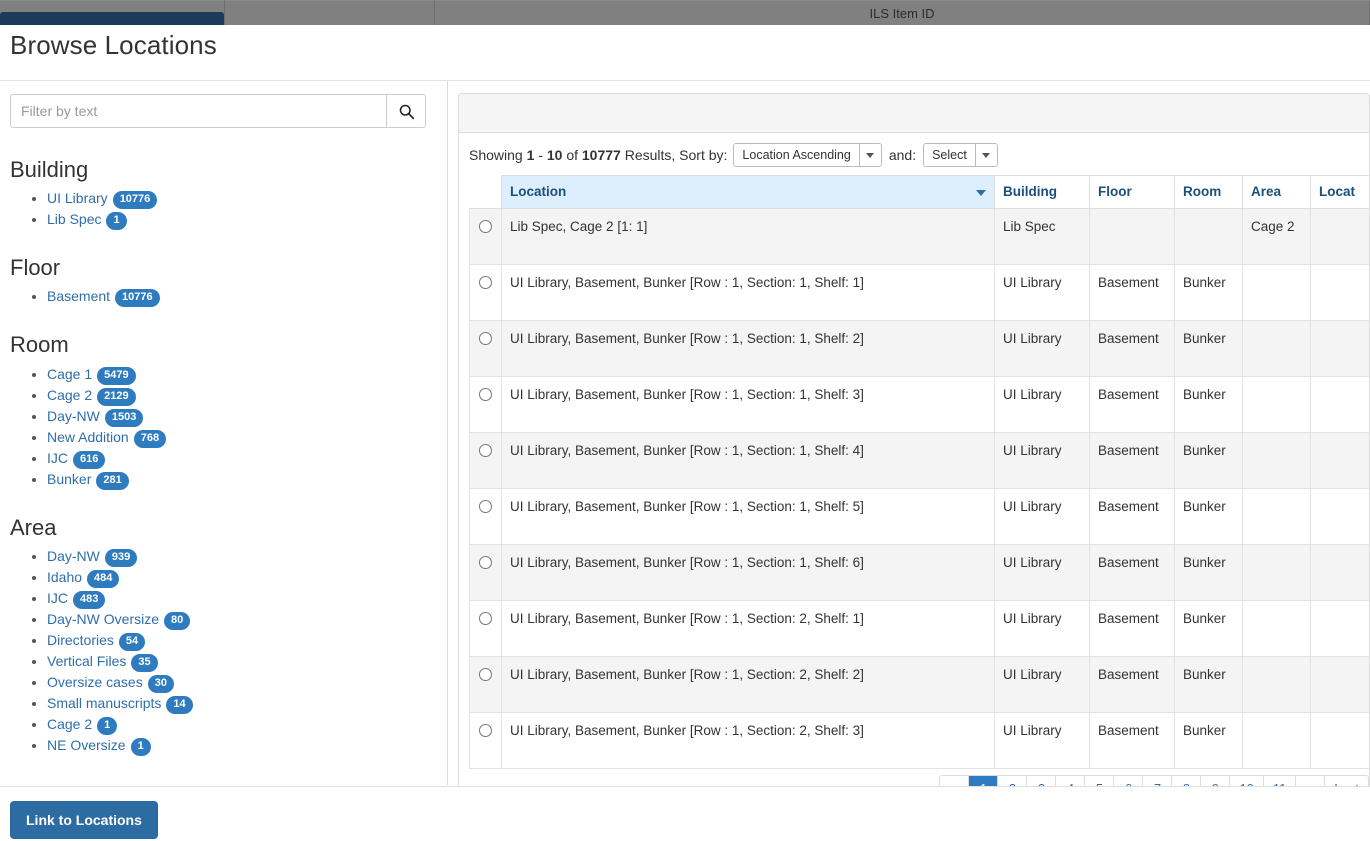 The image size is (1370, 841). What do you see at coordinates (572, 155) in the screenshot?
I see `of-label: of` at bounding box center [572, 155].